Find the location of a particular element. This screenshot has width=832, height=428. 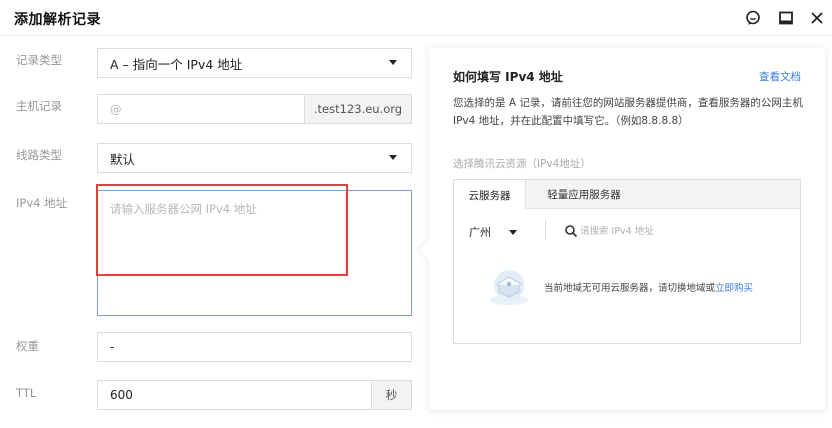

weight-field is located at coordinates (254, 347).